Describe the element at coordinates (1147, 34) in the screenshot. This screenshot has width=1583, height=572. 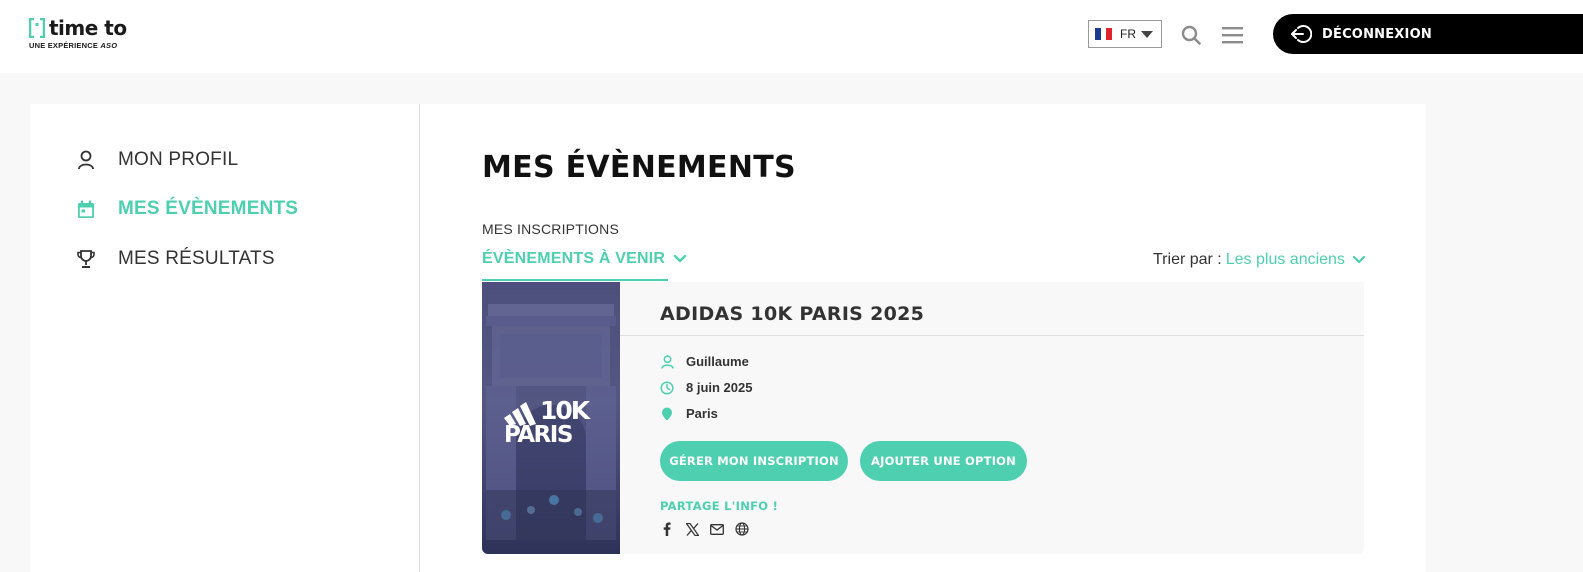
I see `caret-down-icon` at that location.